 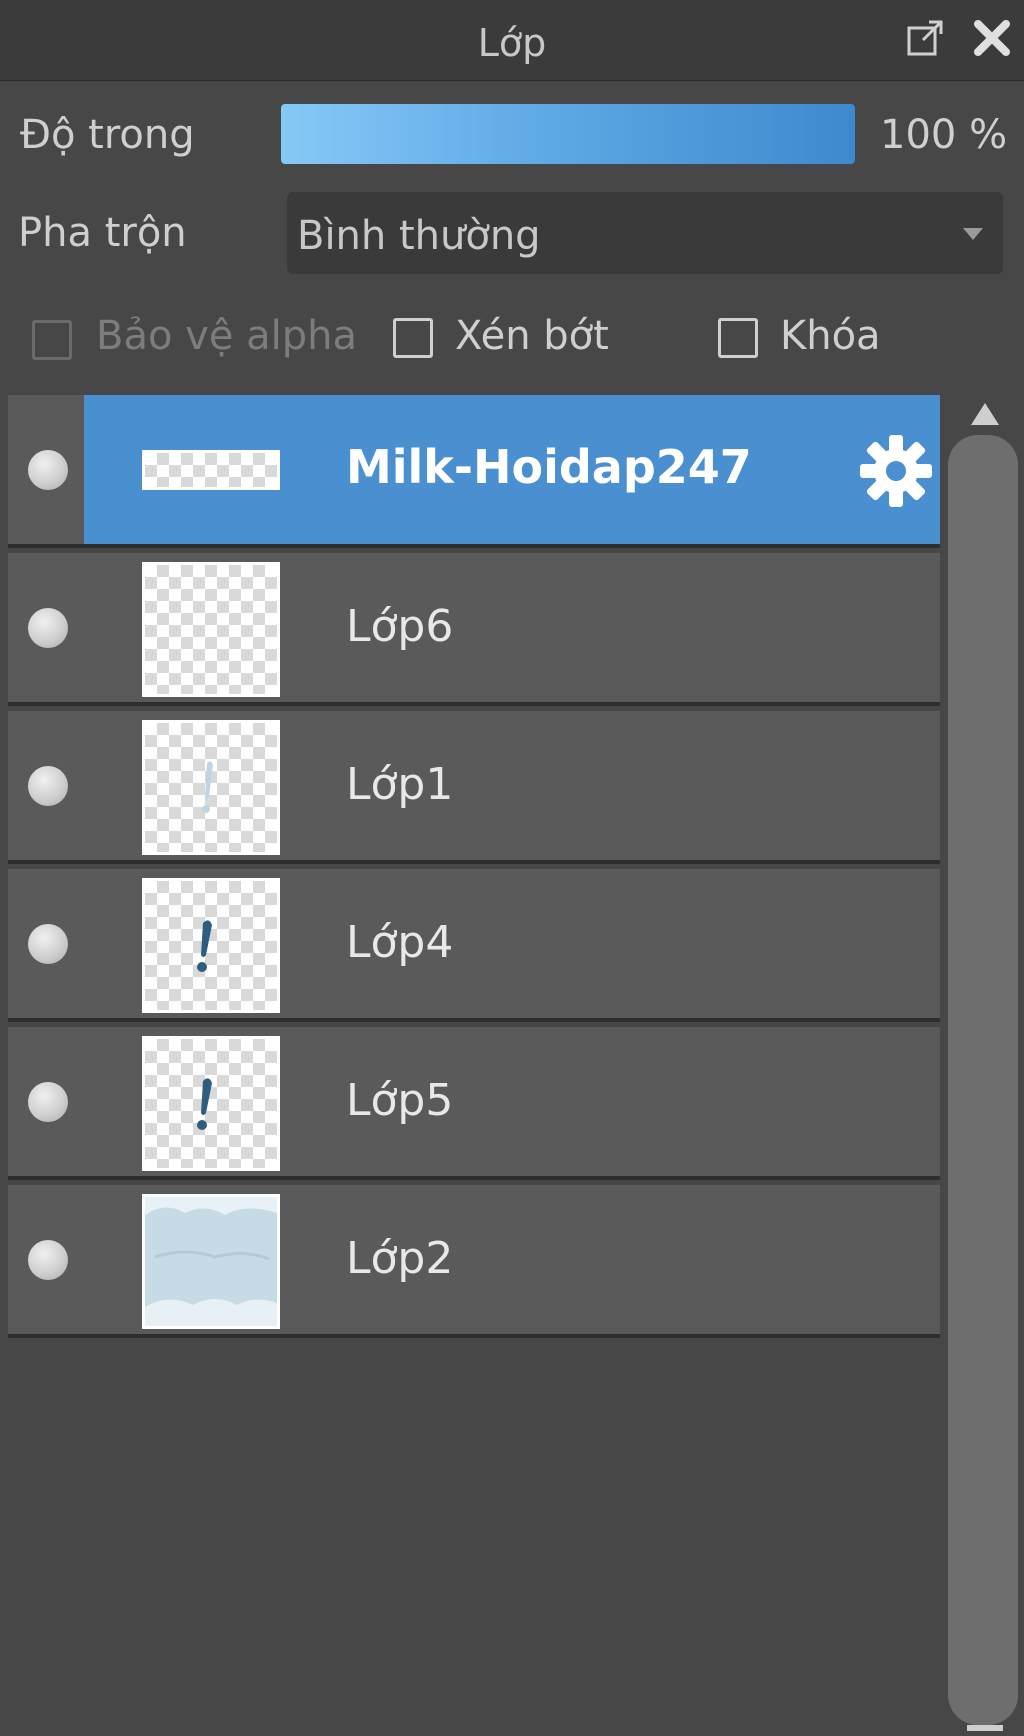 What do you see at coordinates (400, 1258) in the screenshot?
I see `layer-name: Lớp2` at bounding box center [400, 1258].